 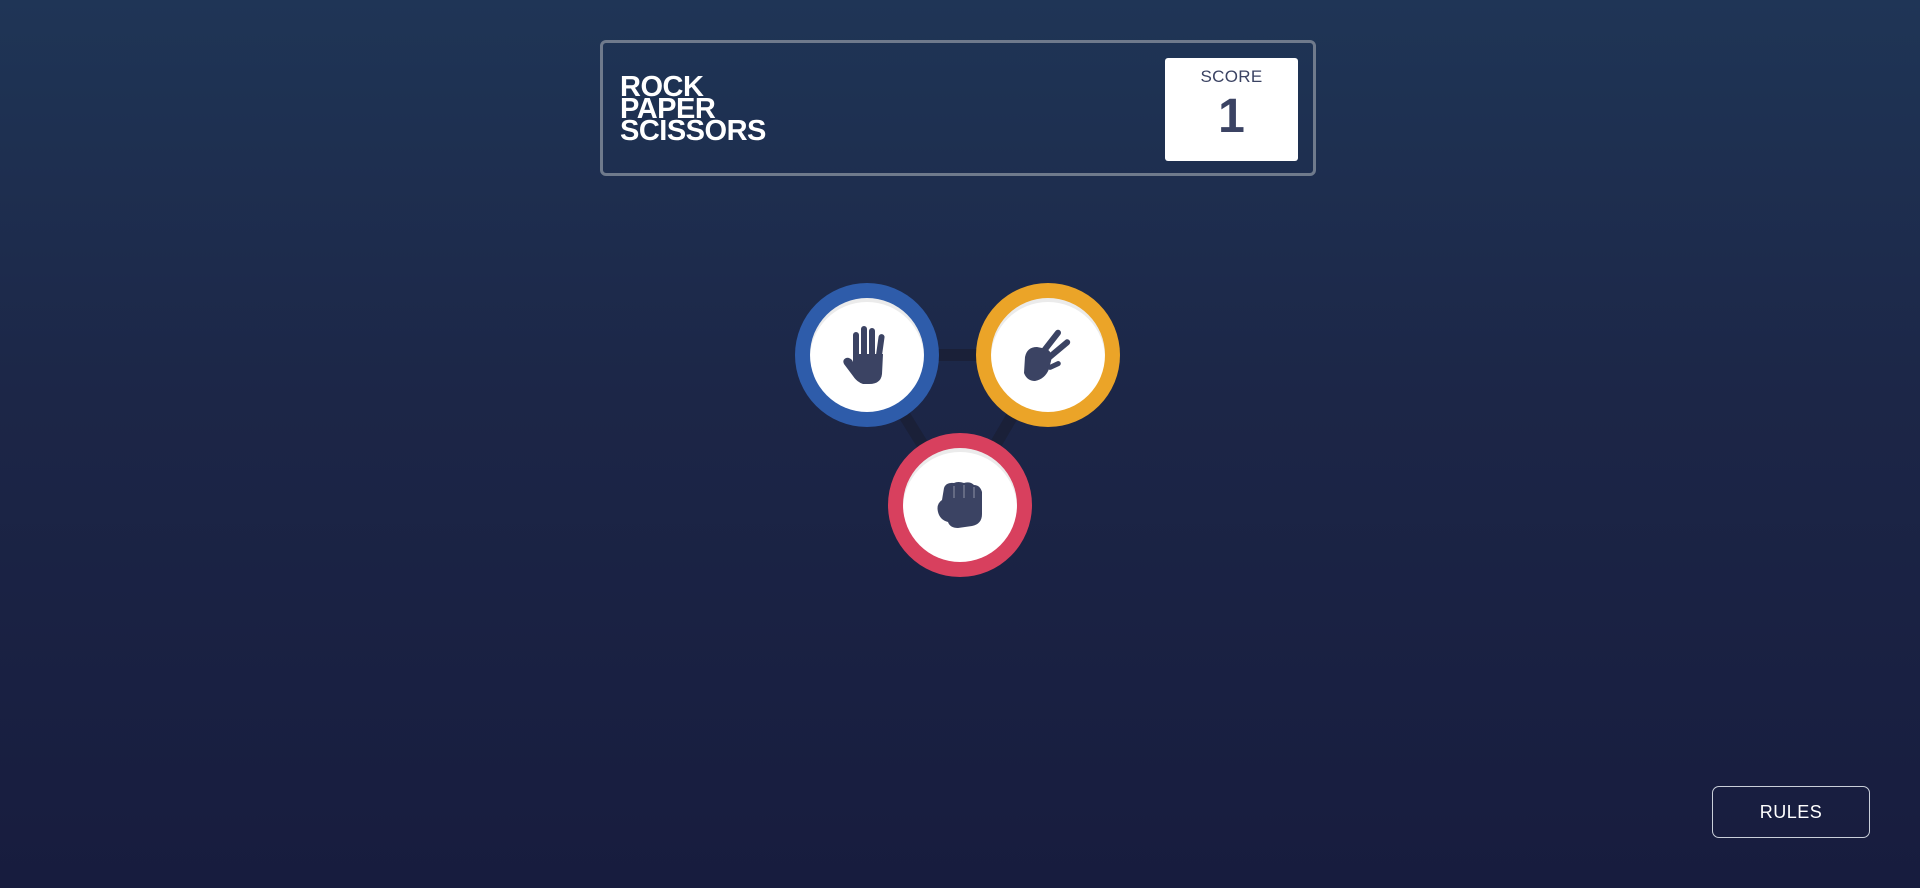 I want to click on paper-token, so click(x=867, y=355).